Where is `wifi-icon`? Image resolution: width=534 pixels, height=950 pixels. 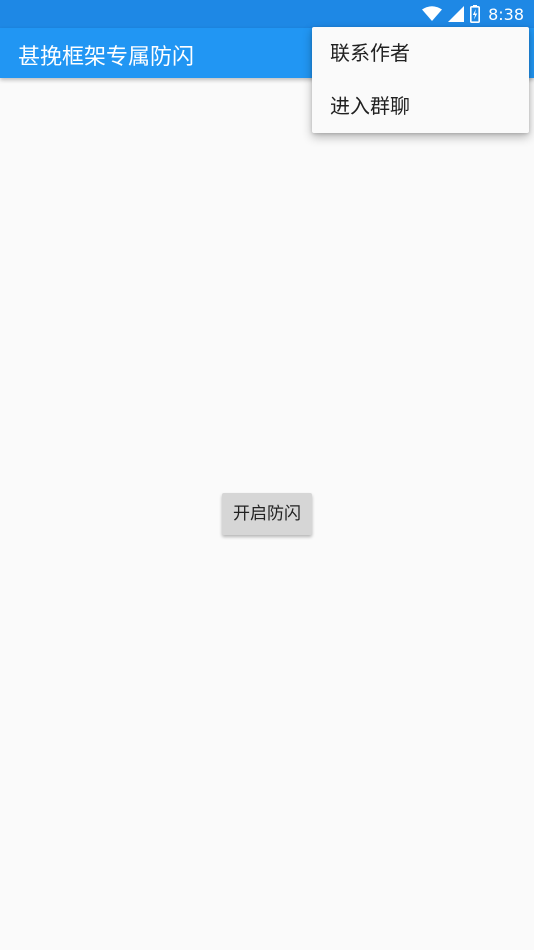
wifi-icon is located at coordinates (432, 14).